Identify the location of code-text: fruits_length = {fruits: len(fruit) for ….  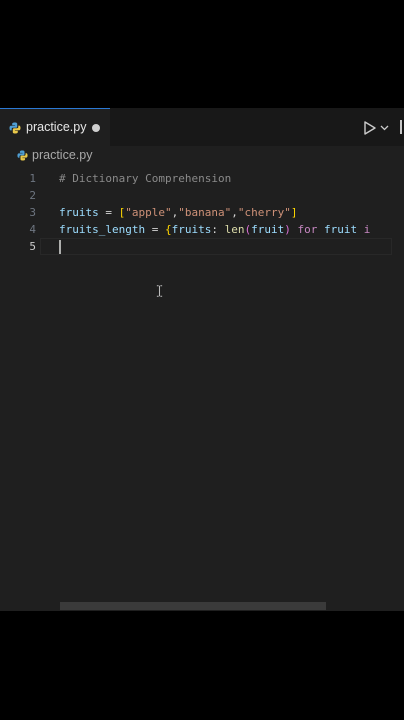
(214, 229).